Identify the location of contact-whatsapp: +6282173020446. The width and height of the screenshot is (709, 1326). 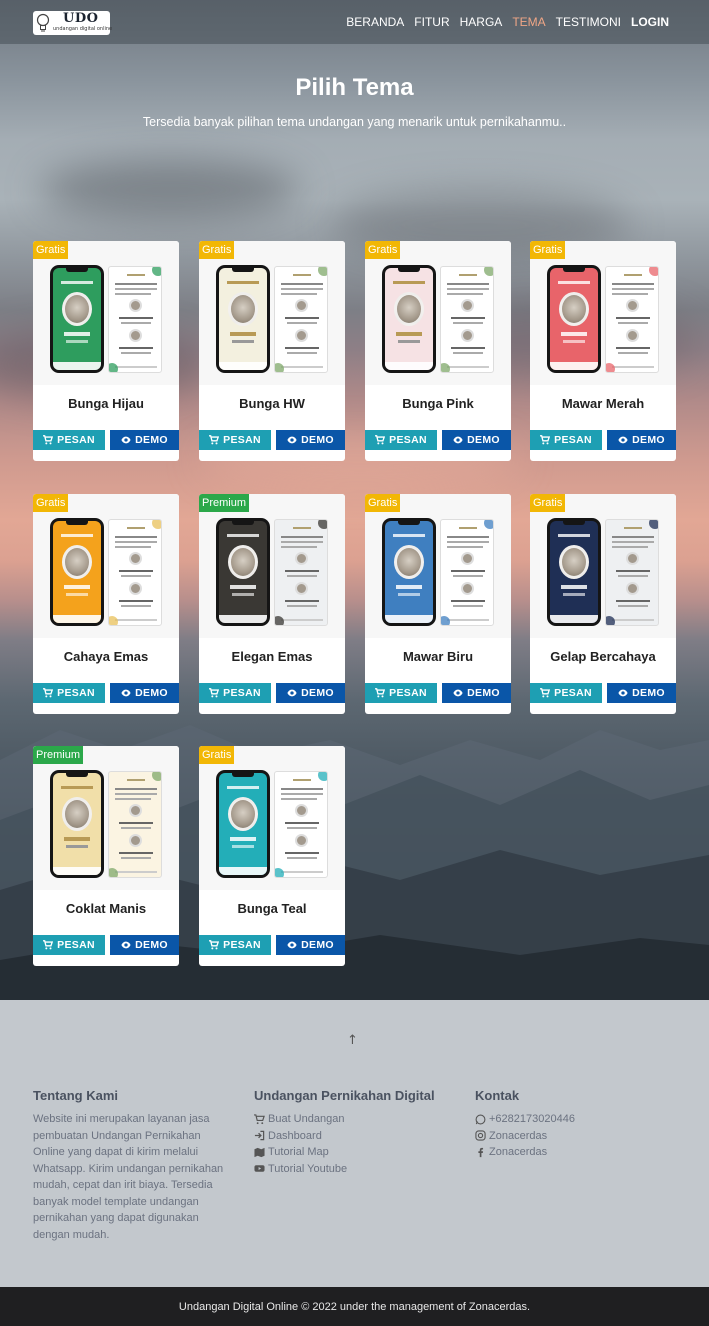
(575, 1119).